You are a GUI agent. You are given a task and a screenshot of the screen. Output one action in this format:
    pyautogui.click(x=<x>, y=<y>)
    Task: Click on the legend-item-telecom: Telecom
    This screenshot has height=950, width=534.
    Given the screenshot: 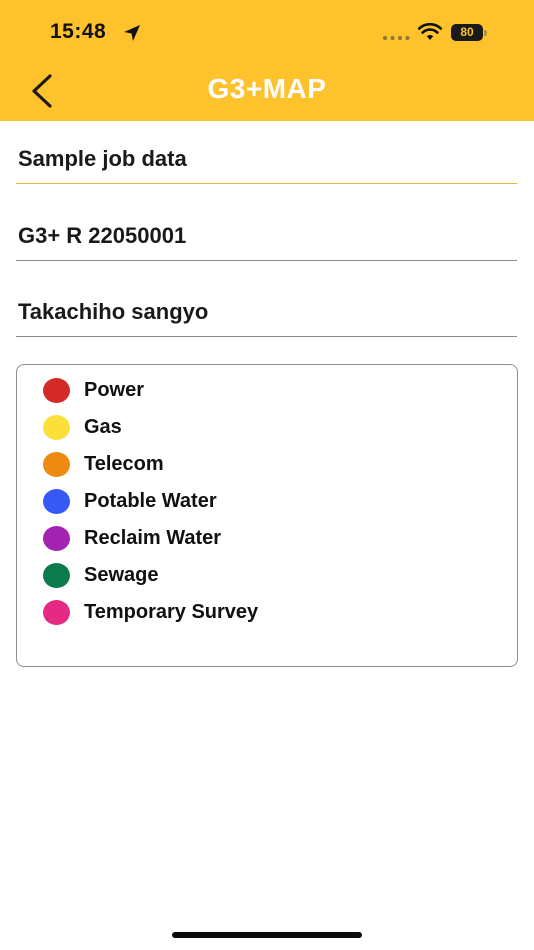 What is the action you would take?
    pyautogui.click(x=263, y=465)
    